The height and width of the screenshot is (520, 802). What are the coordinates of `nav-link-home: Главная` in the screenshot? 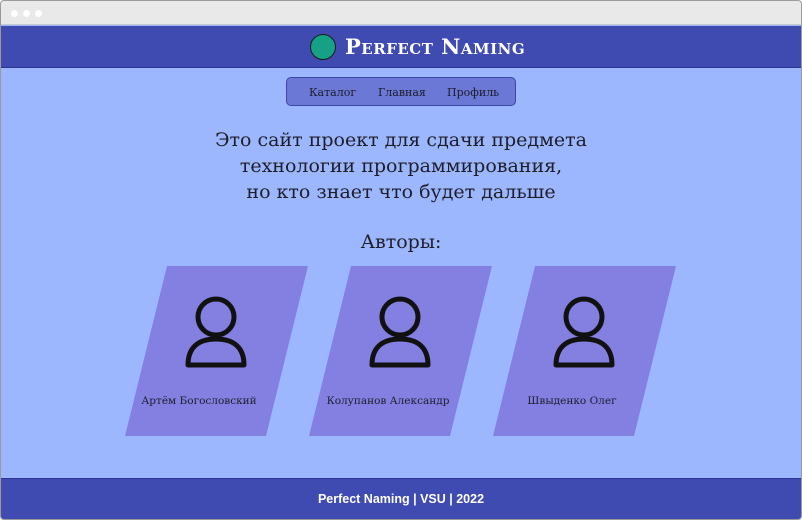 It's located at (402, 92).